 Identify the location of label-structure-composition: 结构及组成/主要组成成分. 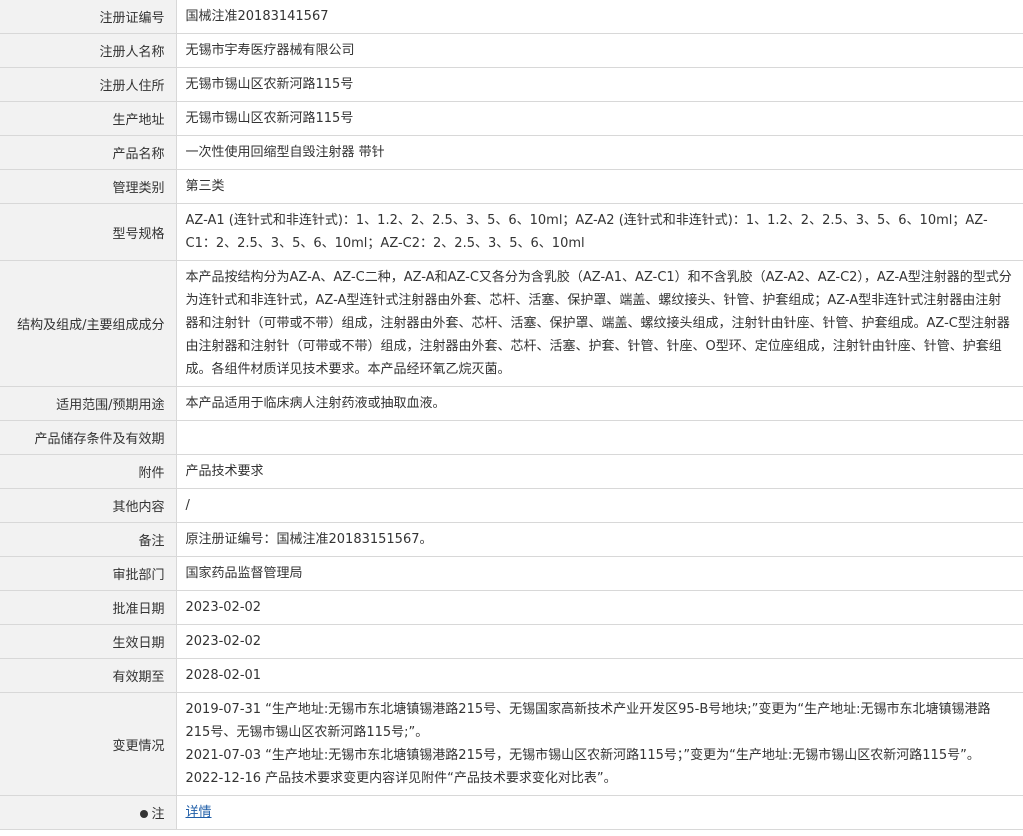
(88, 323).